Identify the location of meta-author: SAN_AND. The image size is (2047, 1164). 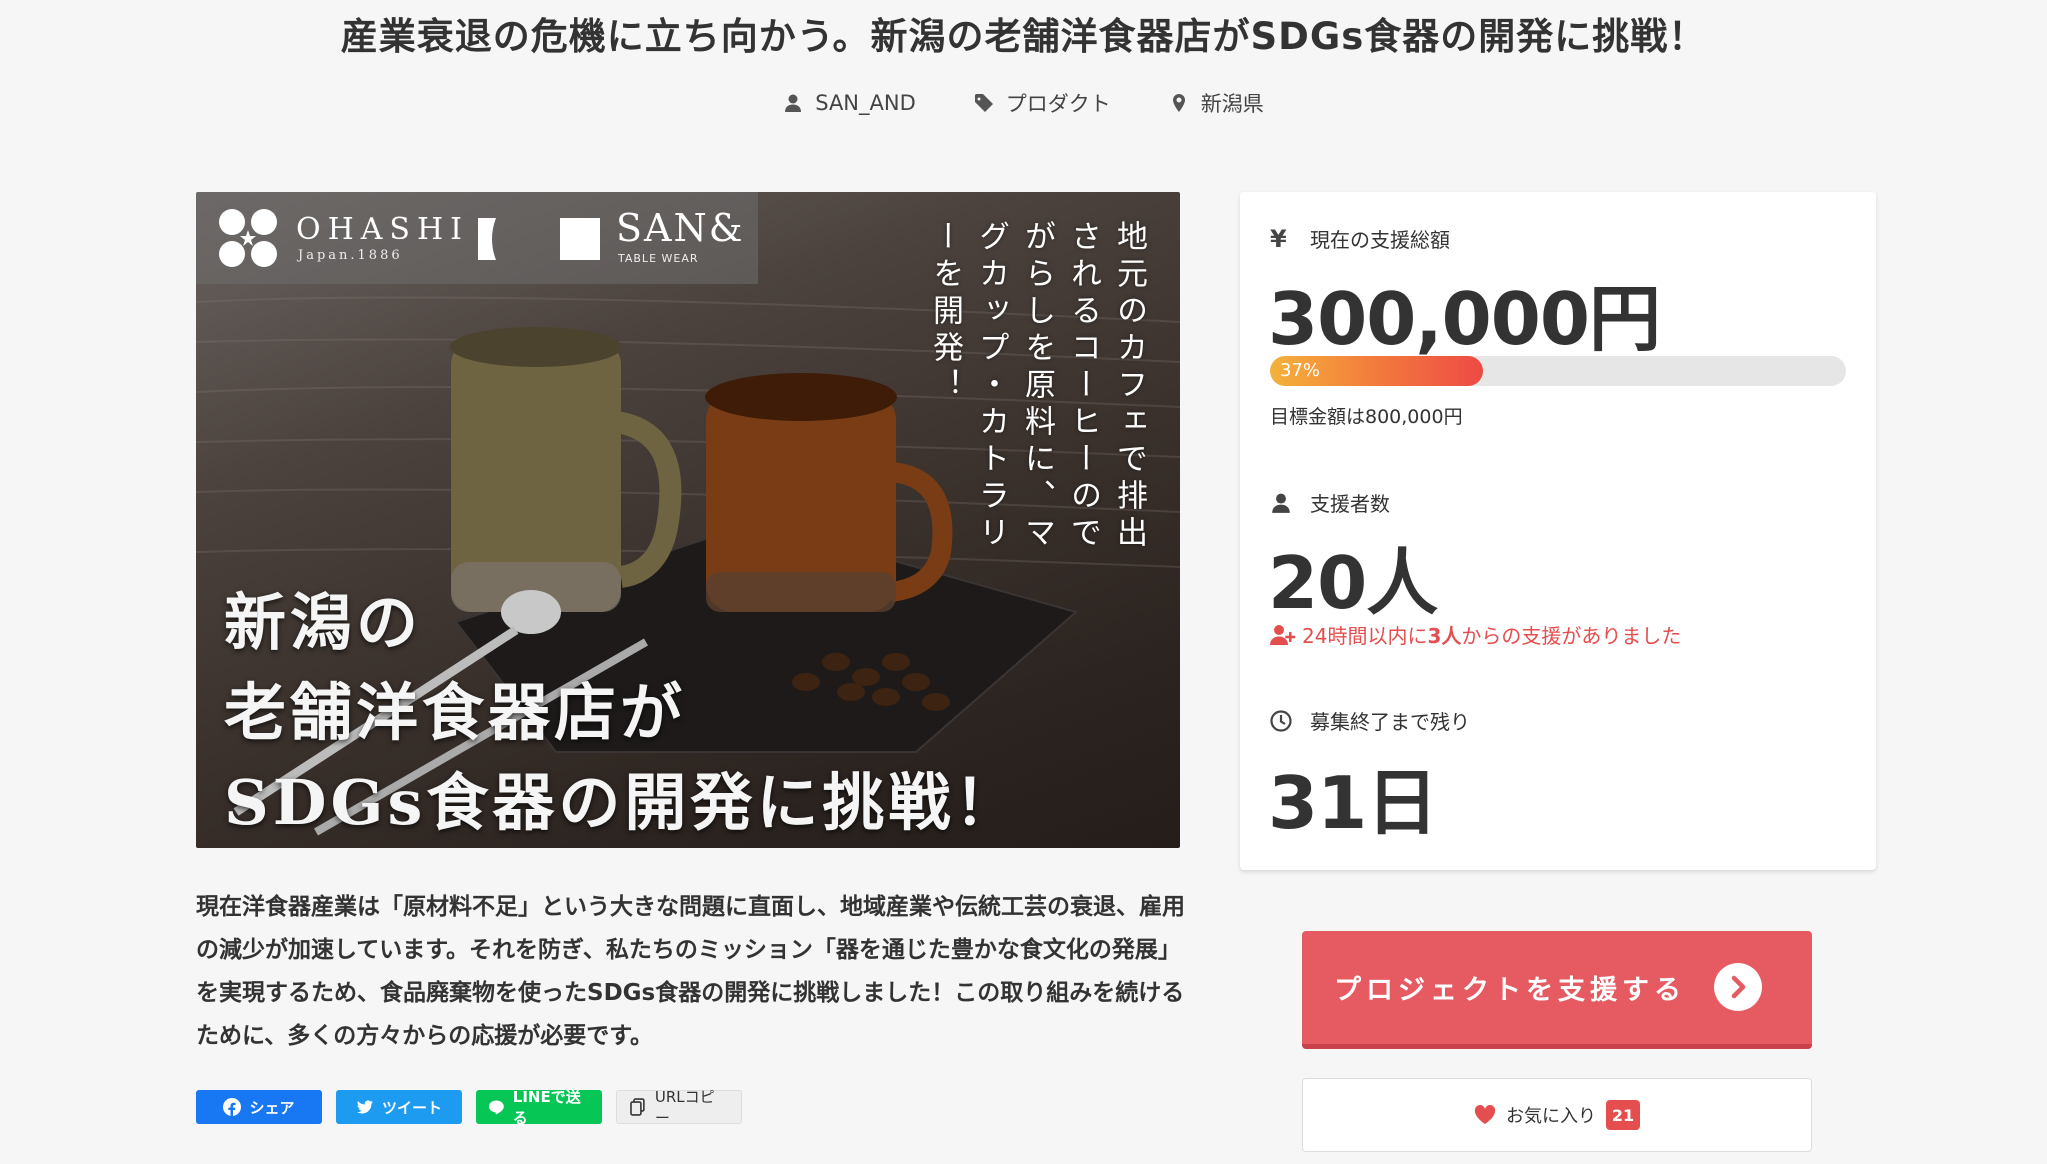
(865, 103).